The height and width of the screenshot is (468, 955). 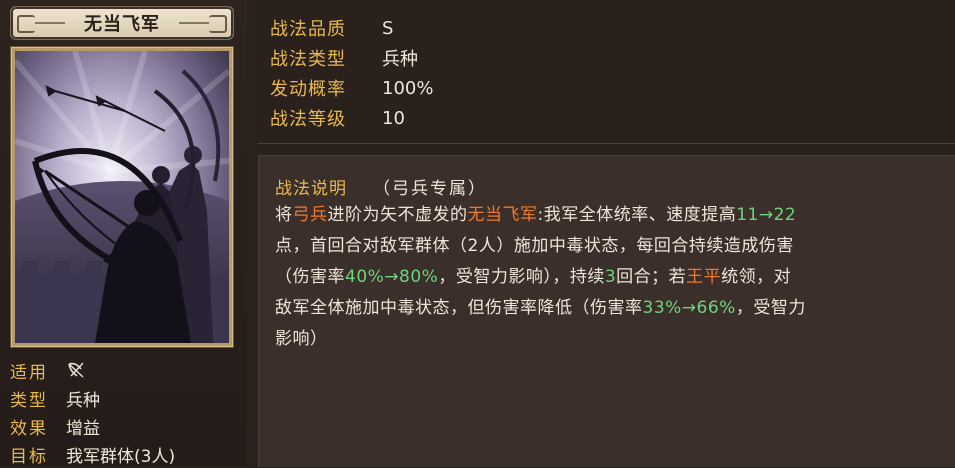 What do you see at coordinates (770, 308) in the screenshot?
I see `description-text: ，受智力` at bounding box center [770, 308].